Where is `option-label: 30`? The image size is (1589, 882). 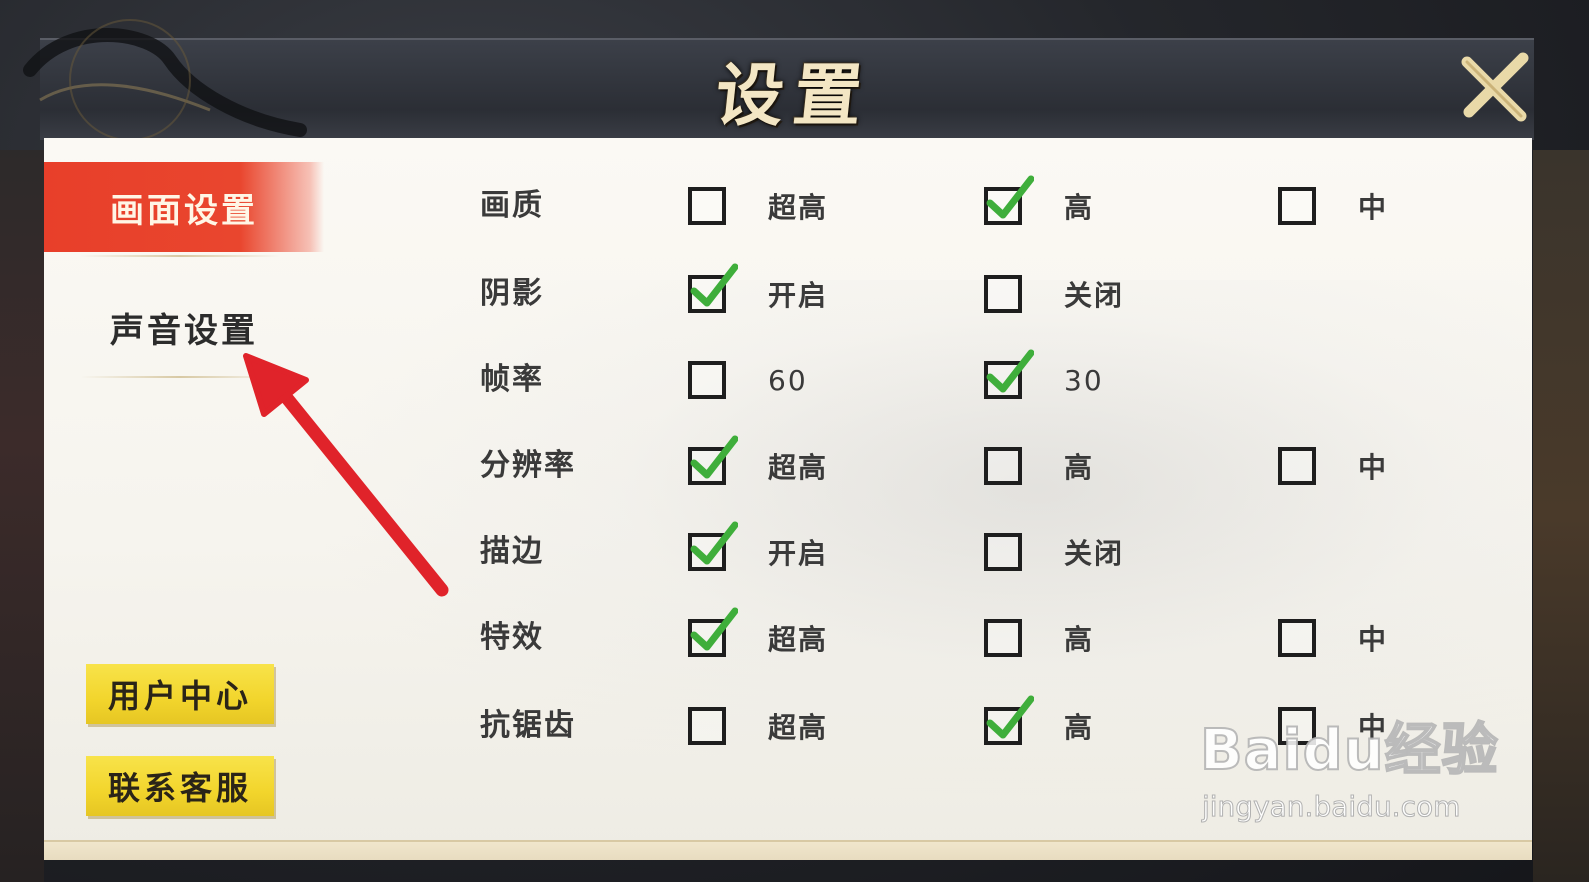 option-label: 30 is located at coordinates (1084, 380).